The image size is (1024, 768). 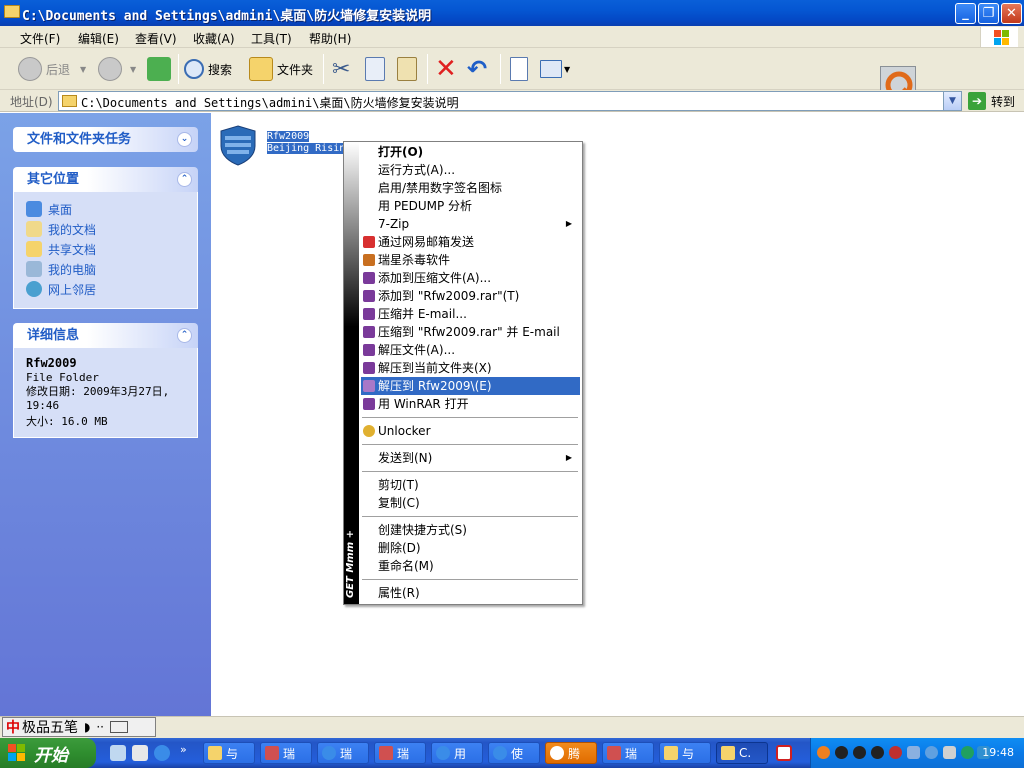 What do you see at coordinates (571, 753) in the screenshot?
I see `taskbar-button: 腾` at bounding box center [571, 753].